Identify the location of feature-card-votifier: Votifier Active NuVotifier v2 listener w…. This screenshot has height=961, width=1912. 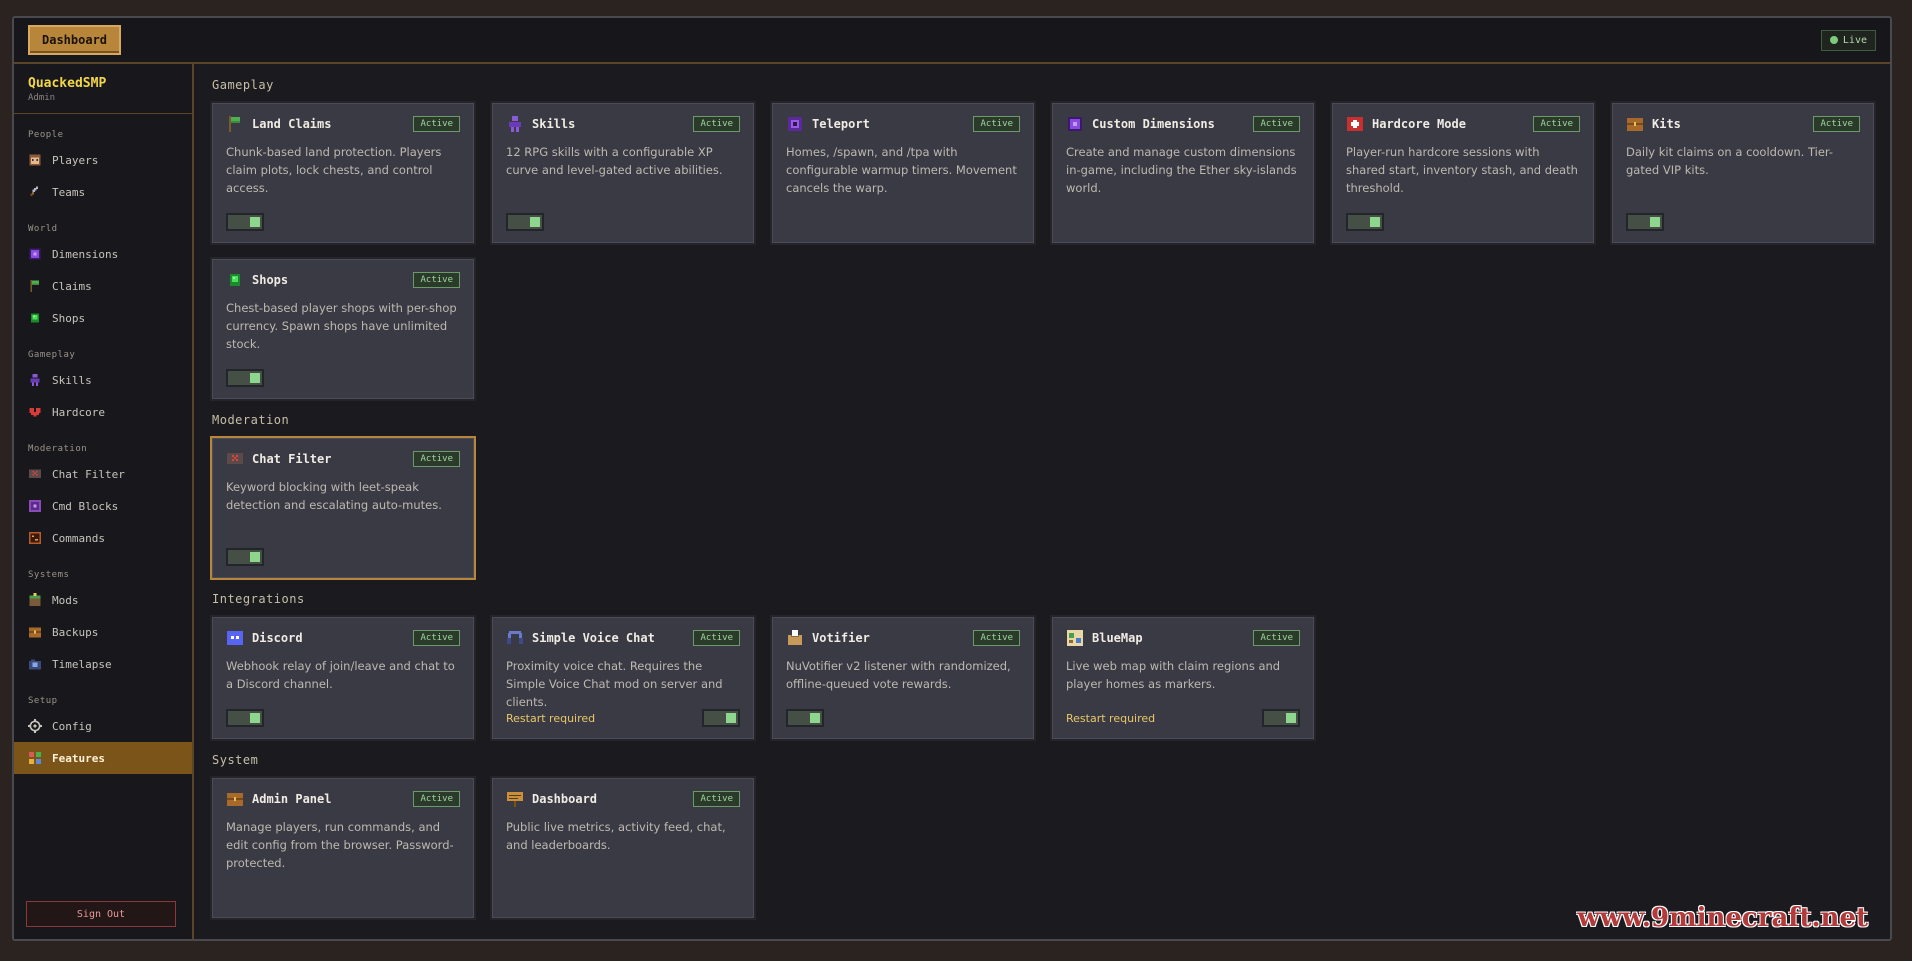
(903, 678).